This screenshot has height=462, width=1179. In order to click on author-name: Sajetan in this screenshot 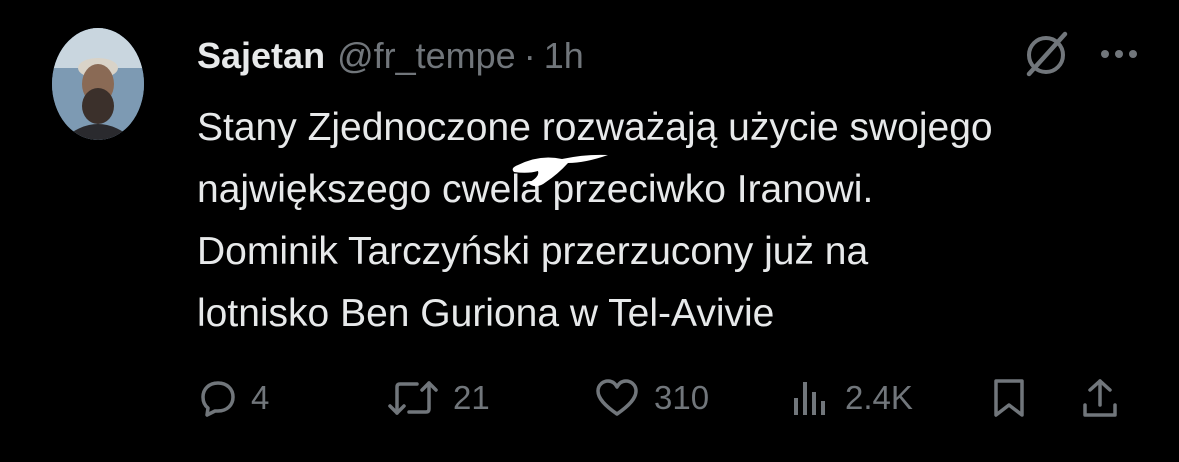, I will do `click(261, 56)`.